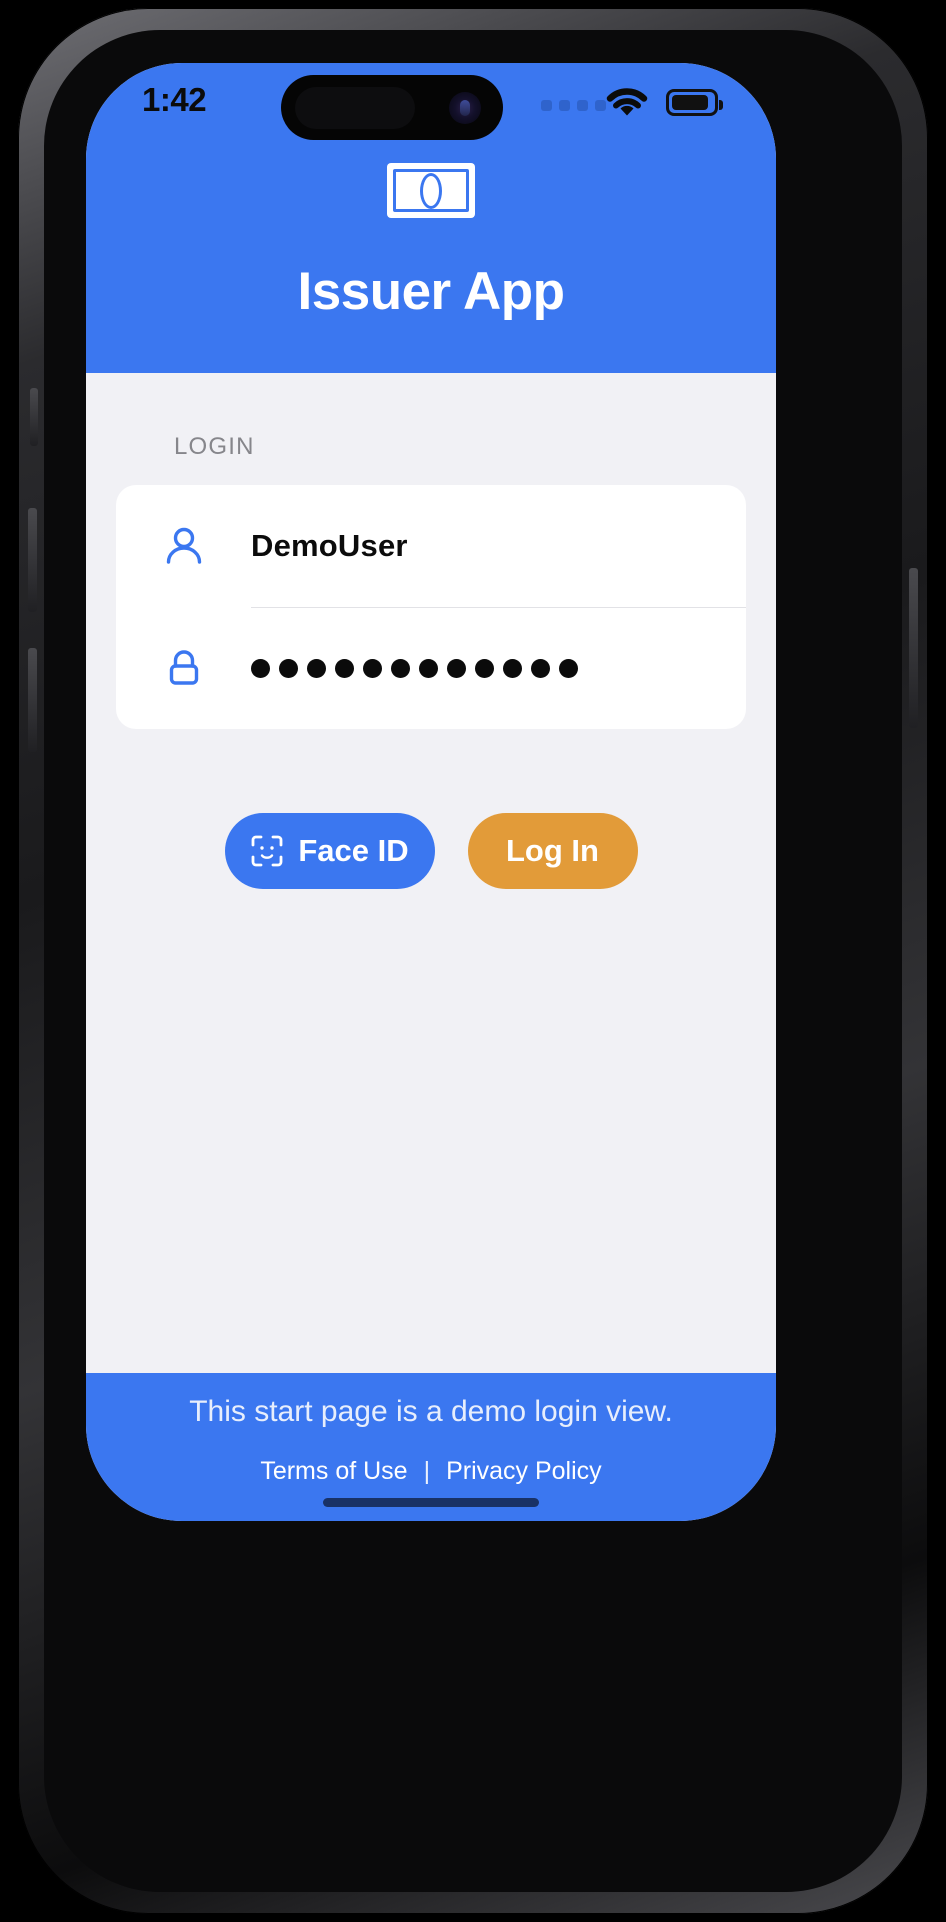 This screenshot has height=1922, width=946. I want to click on app-logo, so click(431, 190).